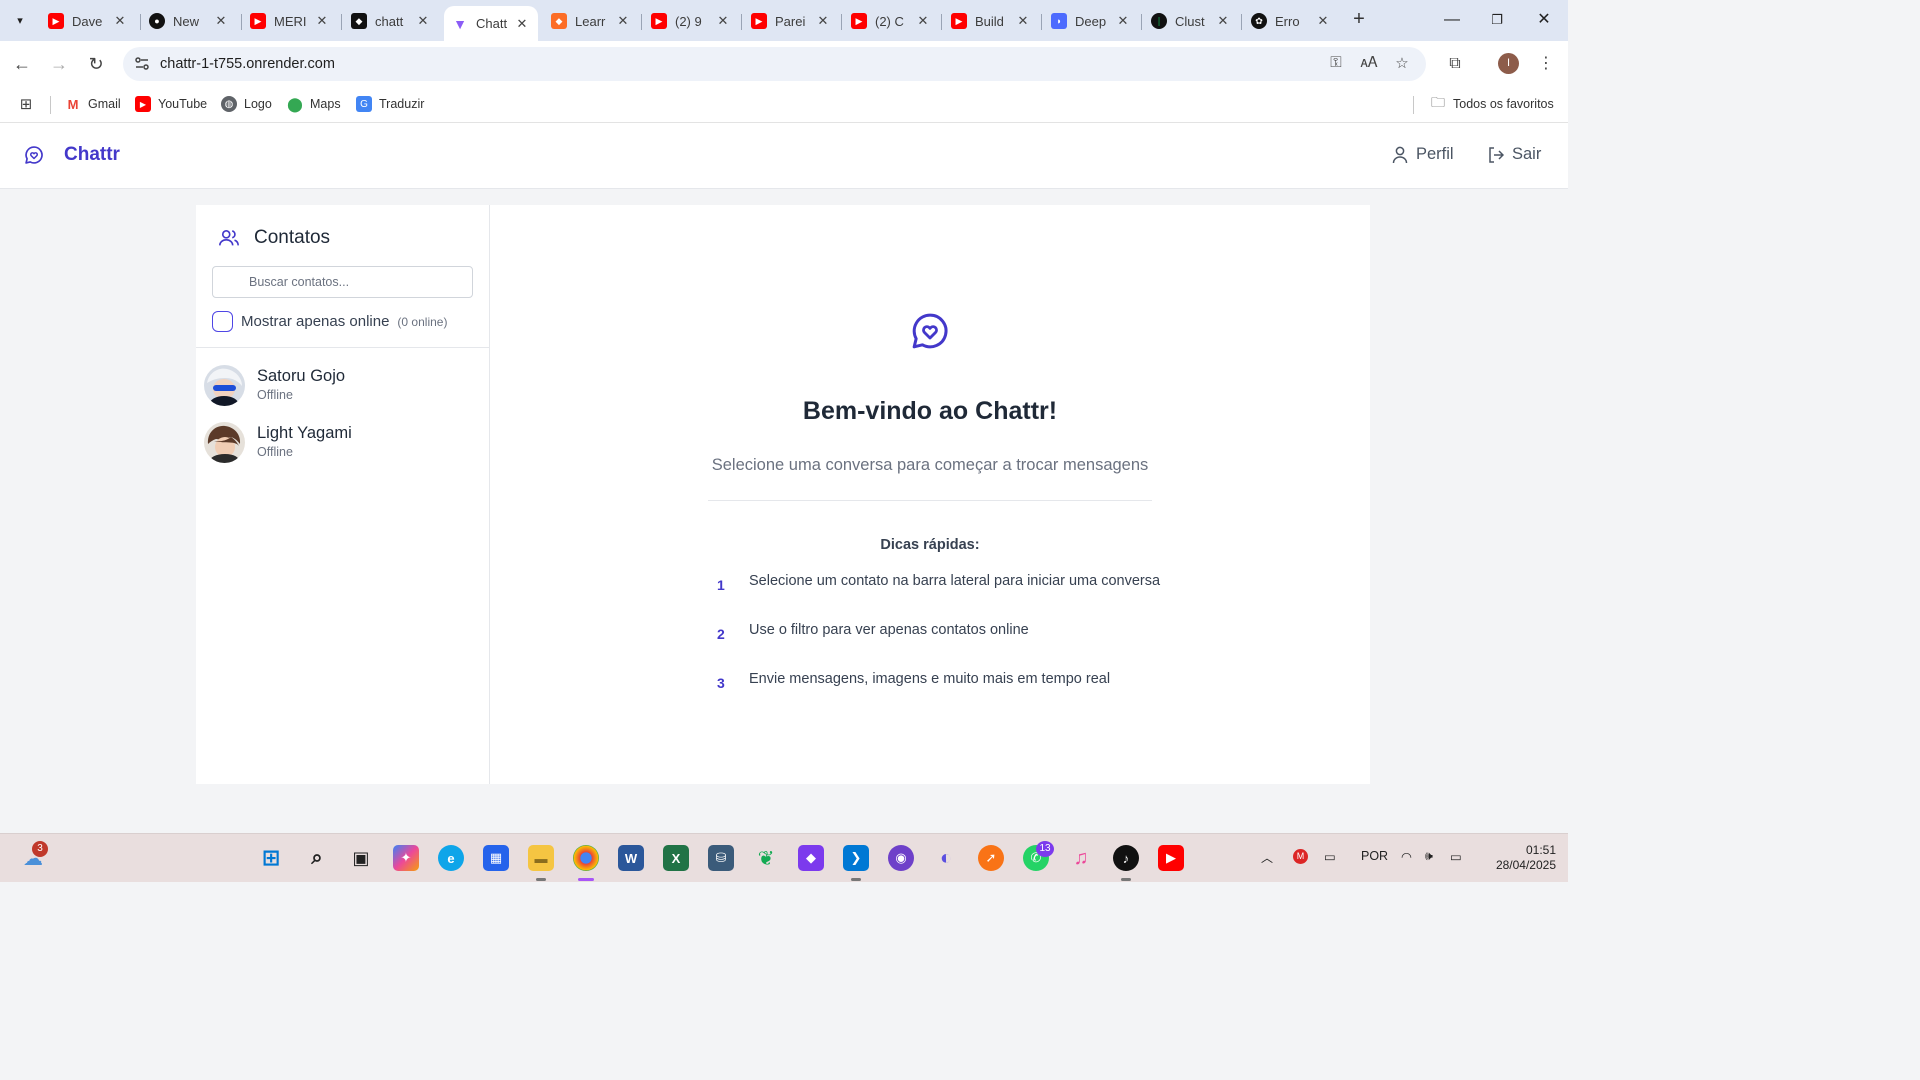  What do you see at coordinates (1374, 856) in the screenshot?
I see `language-indicator: POR` at bounding box center [1374, 856].